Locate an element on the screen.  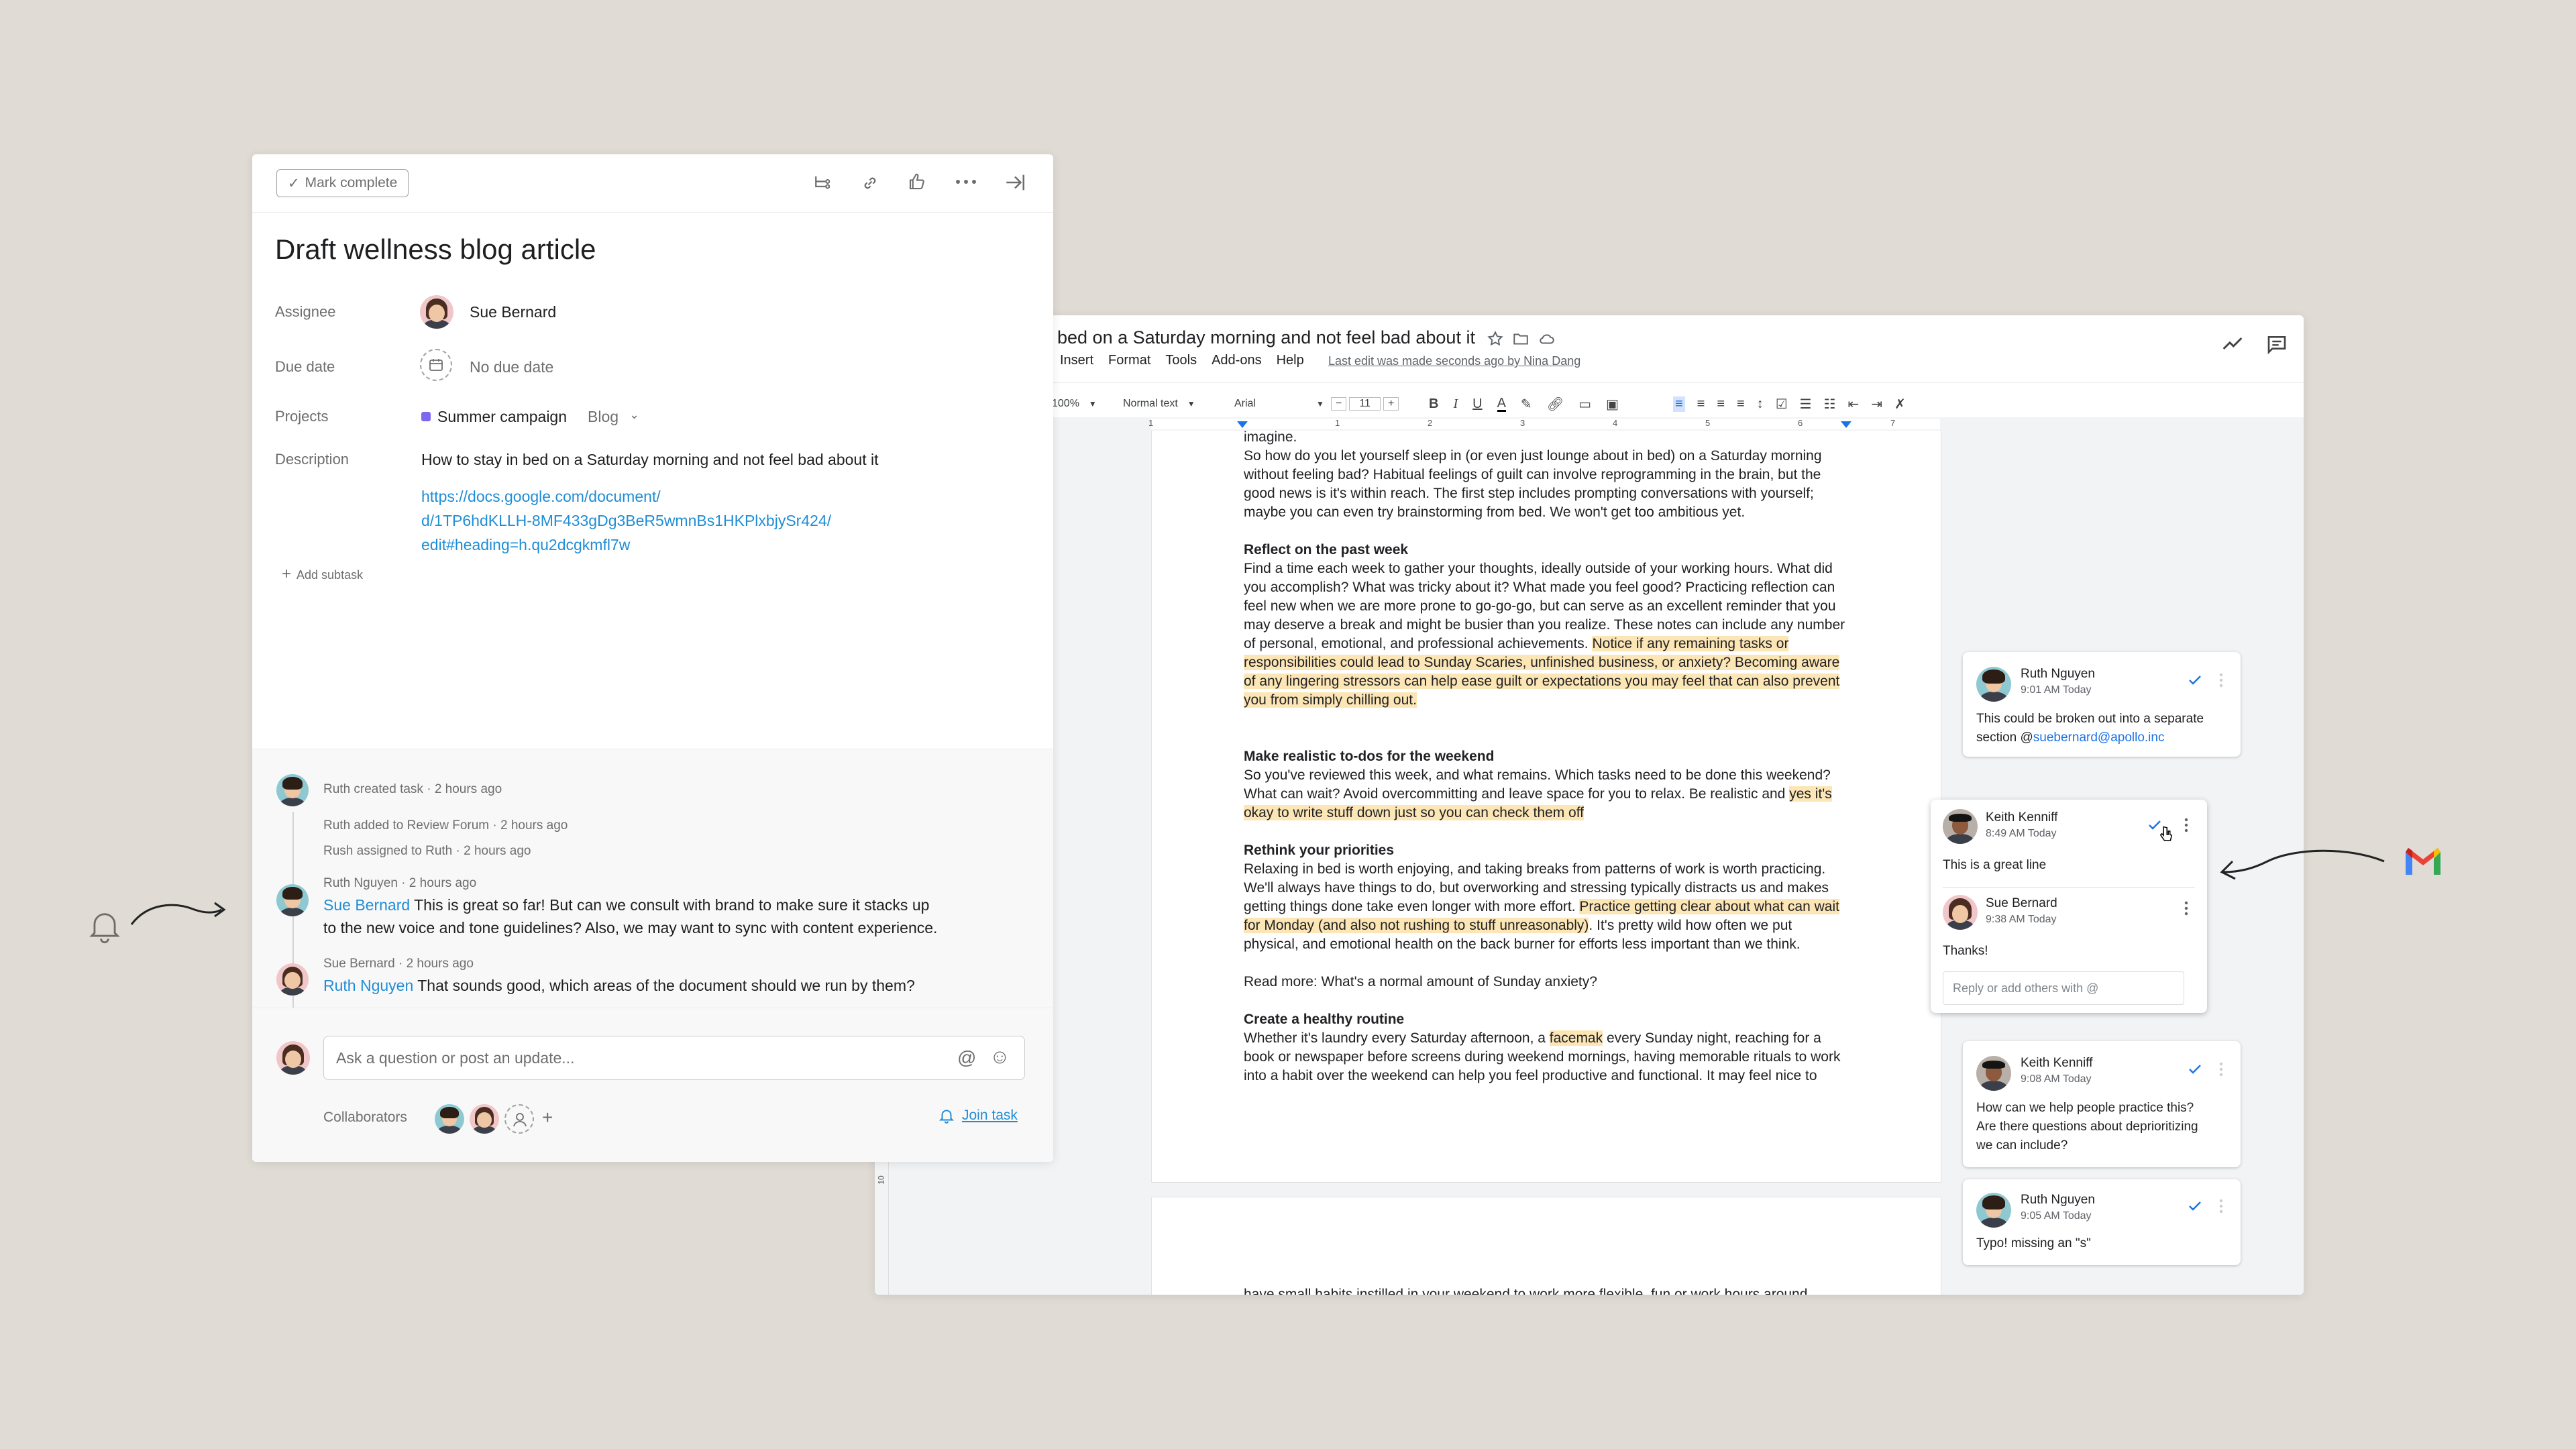
move-folder-icon is located at coordinates (1520, 338).